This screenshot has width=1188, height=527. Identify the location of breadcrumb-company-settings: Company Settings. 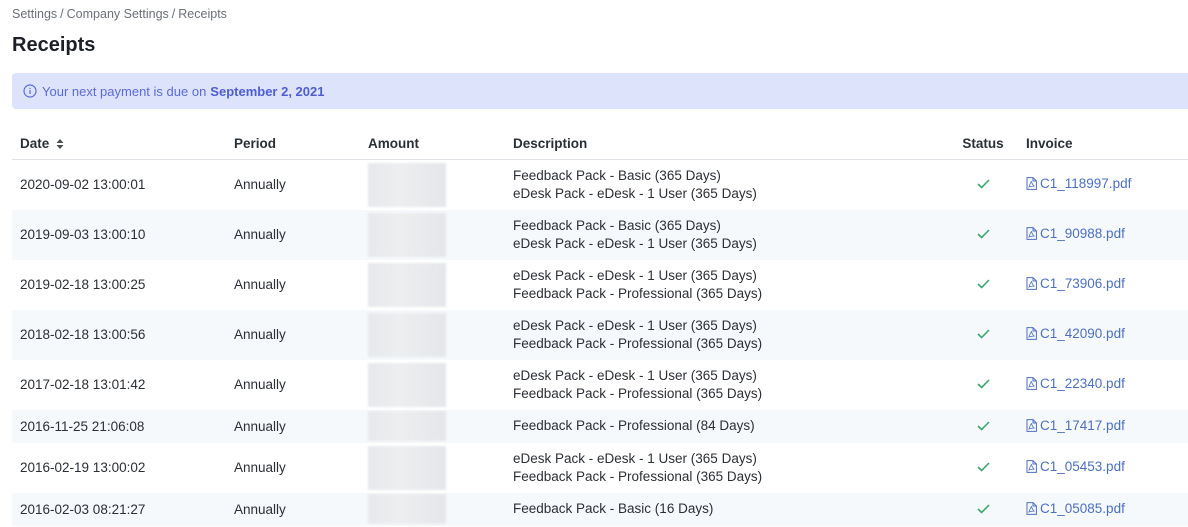
(118, 14).